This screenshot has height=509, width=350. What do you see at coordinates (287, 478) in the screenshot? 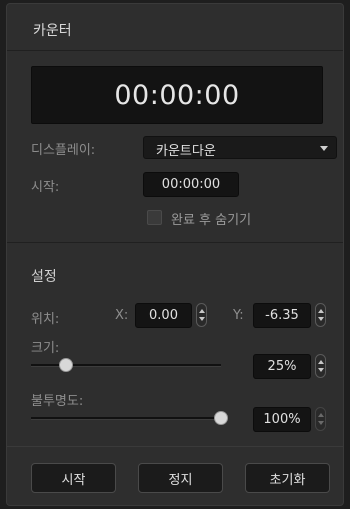
I see `reset-button: 초기화` at bounding box center [287, 478].